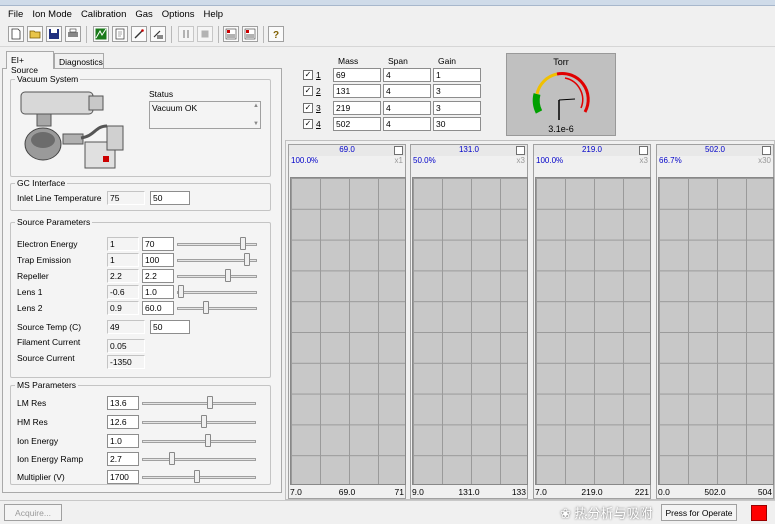 The width and height of the screenshot is (775, 524). I want to click on menu-gas: Gas, so click(144, 14).